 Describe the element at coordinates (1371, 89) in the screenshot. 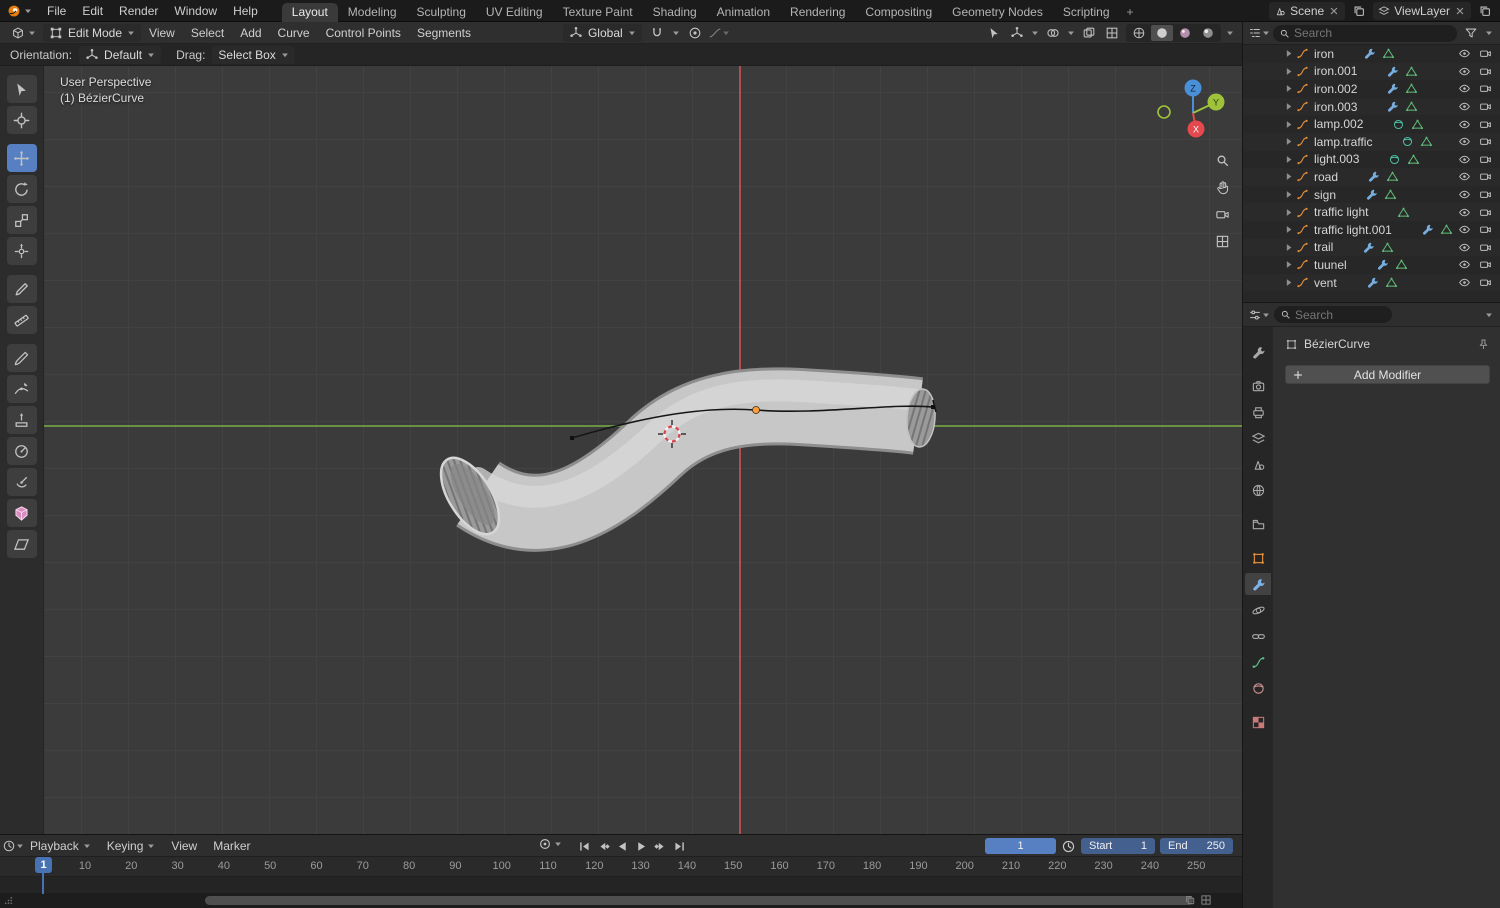

I see `outliner-row: iron.002` at that location.